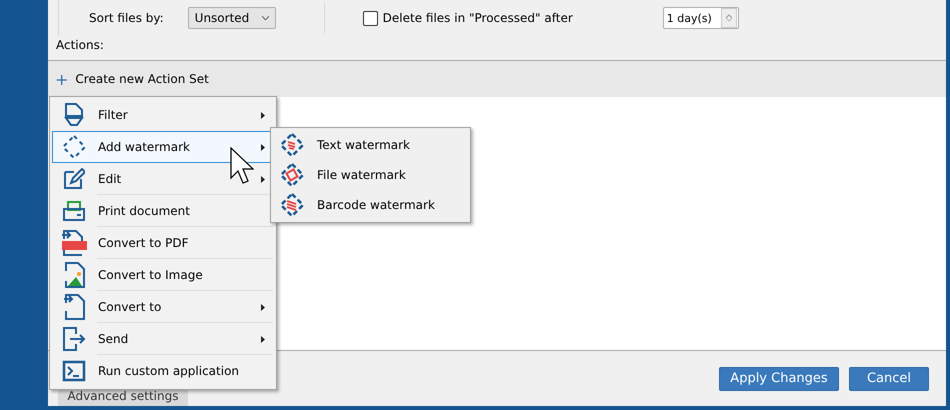  What do you see at coordinates (74, 179) in the screenshot?
I see `edit-icon` at bounding box center [74, 179].